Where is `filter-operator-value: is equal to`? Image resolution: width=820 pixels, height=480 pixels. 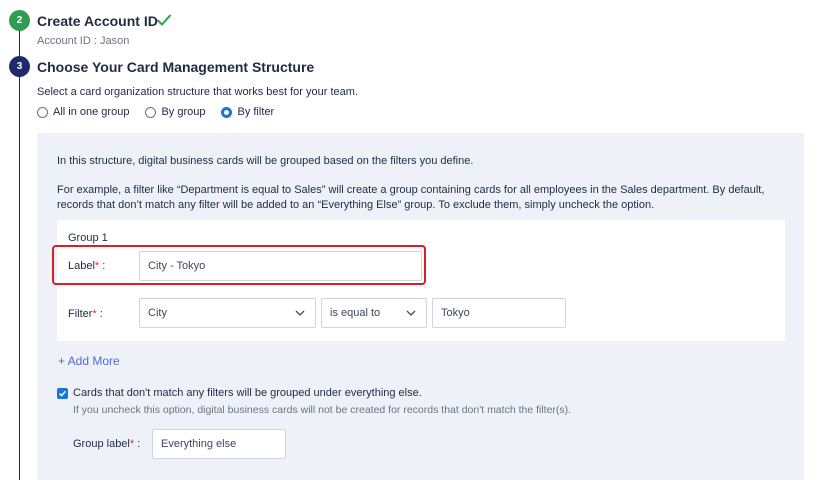
filter-operator-value: is equal to is located at coordinates (355, 313).